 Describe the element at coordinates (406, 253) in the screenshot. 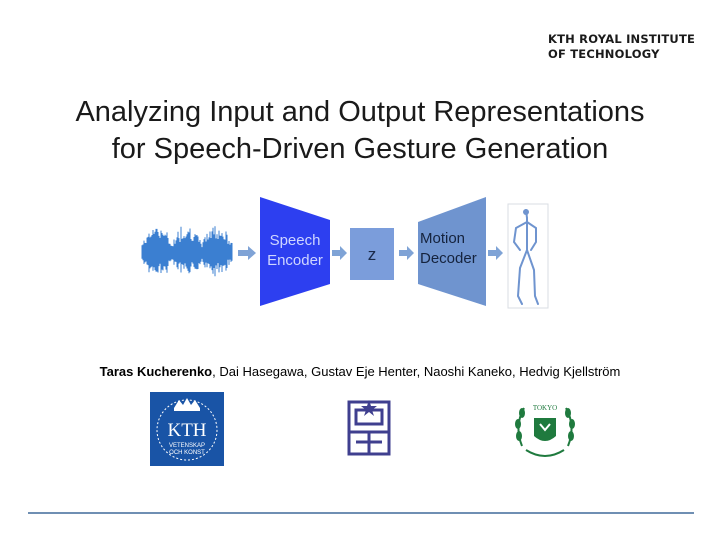

I see `arrow-latent-to-decoder` at that location.